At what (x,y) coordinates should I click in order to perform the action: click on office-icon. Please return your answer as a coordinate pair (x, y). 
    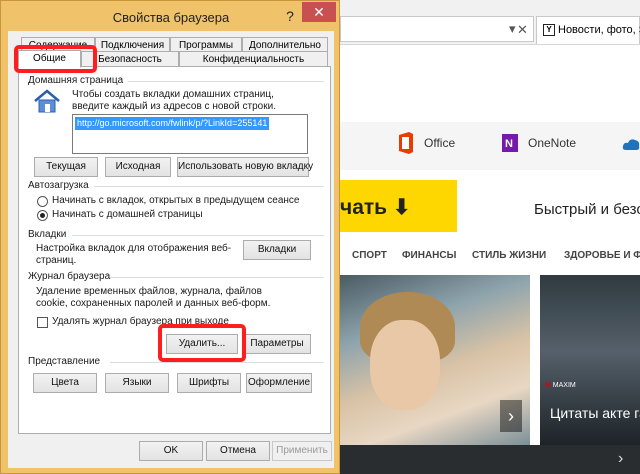
    Looking at the image, I should click on (406, 143).